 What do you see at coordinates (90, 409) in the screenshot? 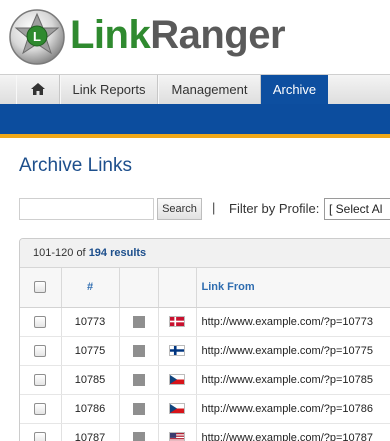
I see `row-id: 10786` at bounding box center [90, 409].